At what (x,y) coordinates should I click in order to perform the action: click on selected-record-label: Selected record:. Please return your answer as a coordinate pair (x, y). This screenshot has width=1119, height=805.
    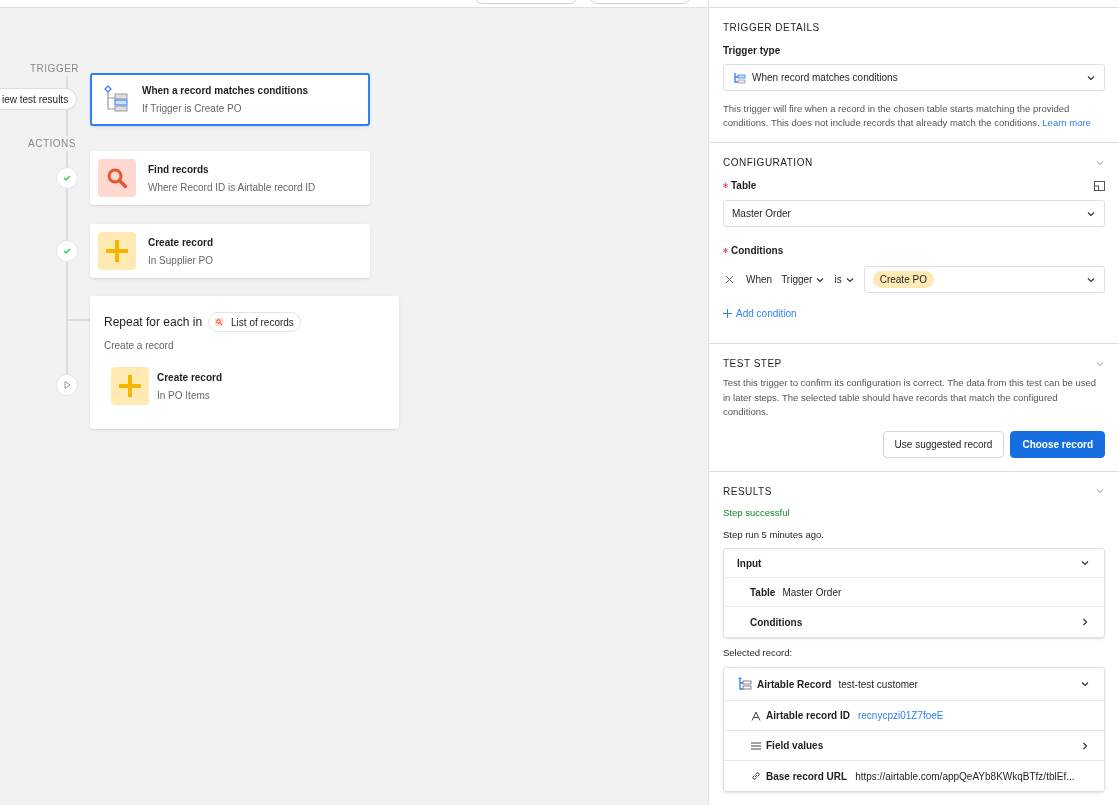
    Looking at the image, I should click on (758, 653).